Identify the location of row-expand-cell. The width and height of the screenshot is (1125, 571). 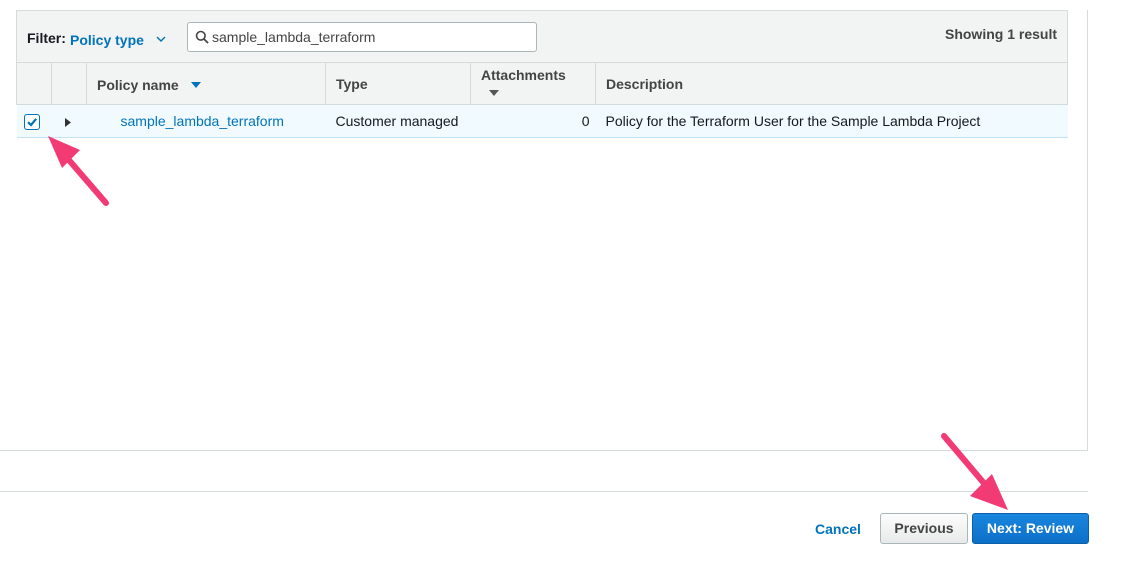
(69, 121).